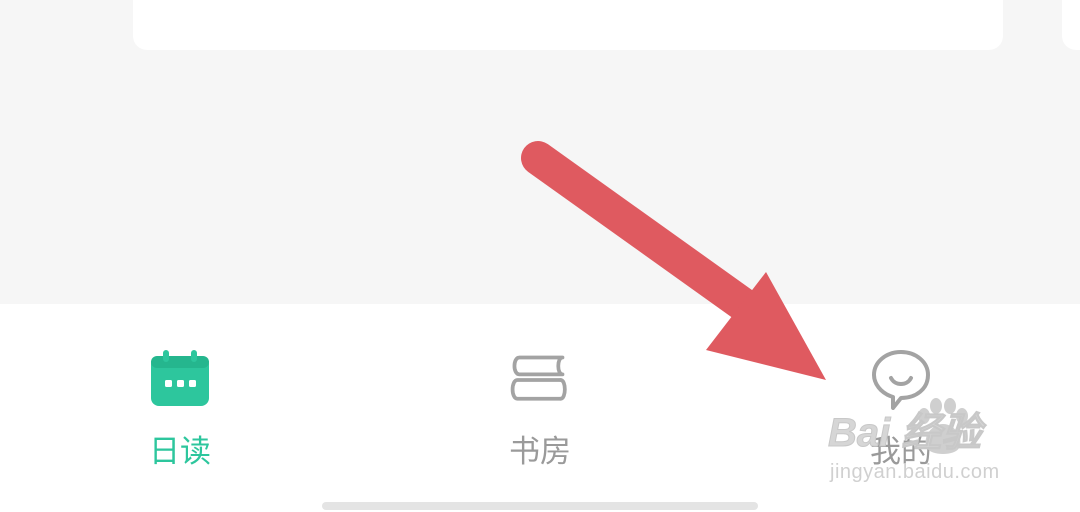  I want to click on tab-daily-reading: 日读, so click(180, 408).